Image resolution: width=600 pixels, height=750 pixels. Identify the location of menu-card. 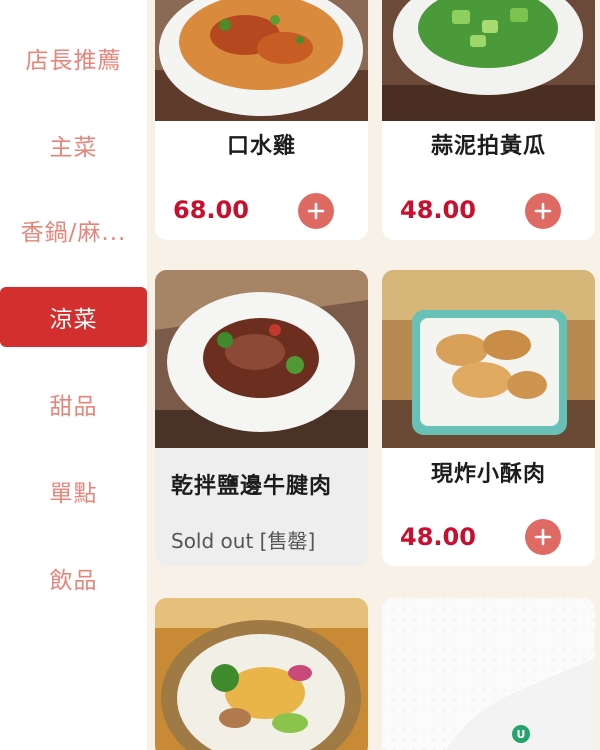
(261, 674).